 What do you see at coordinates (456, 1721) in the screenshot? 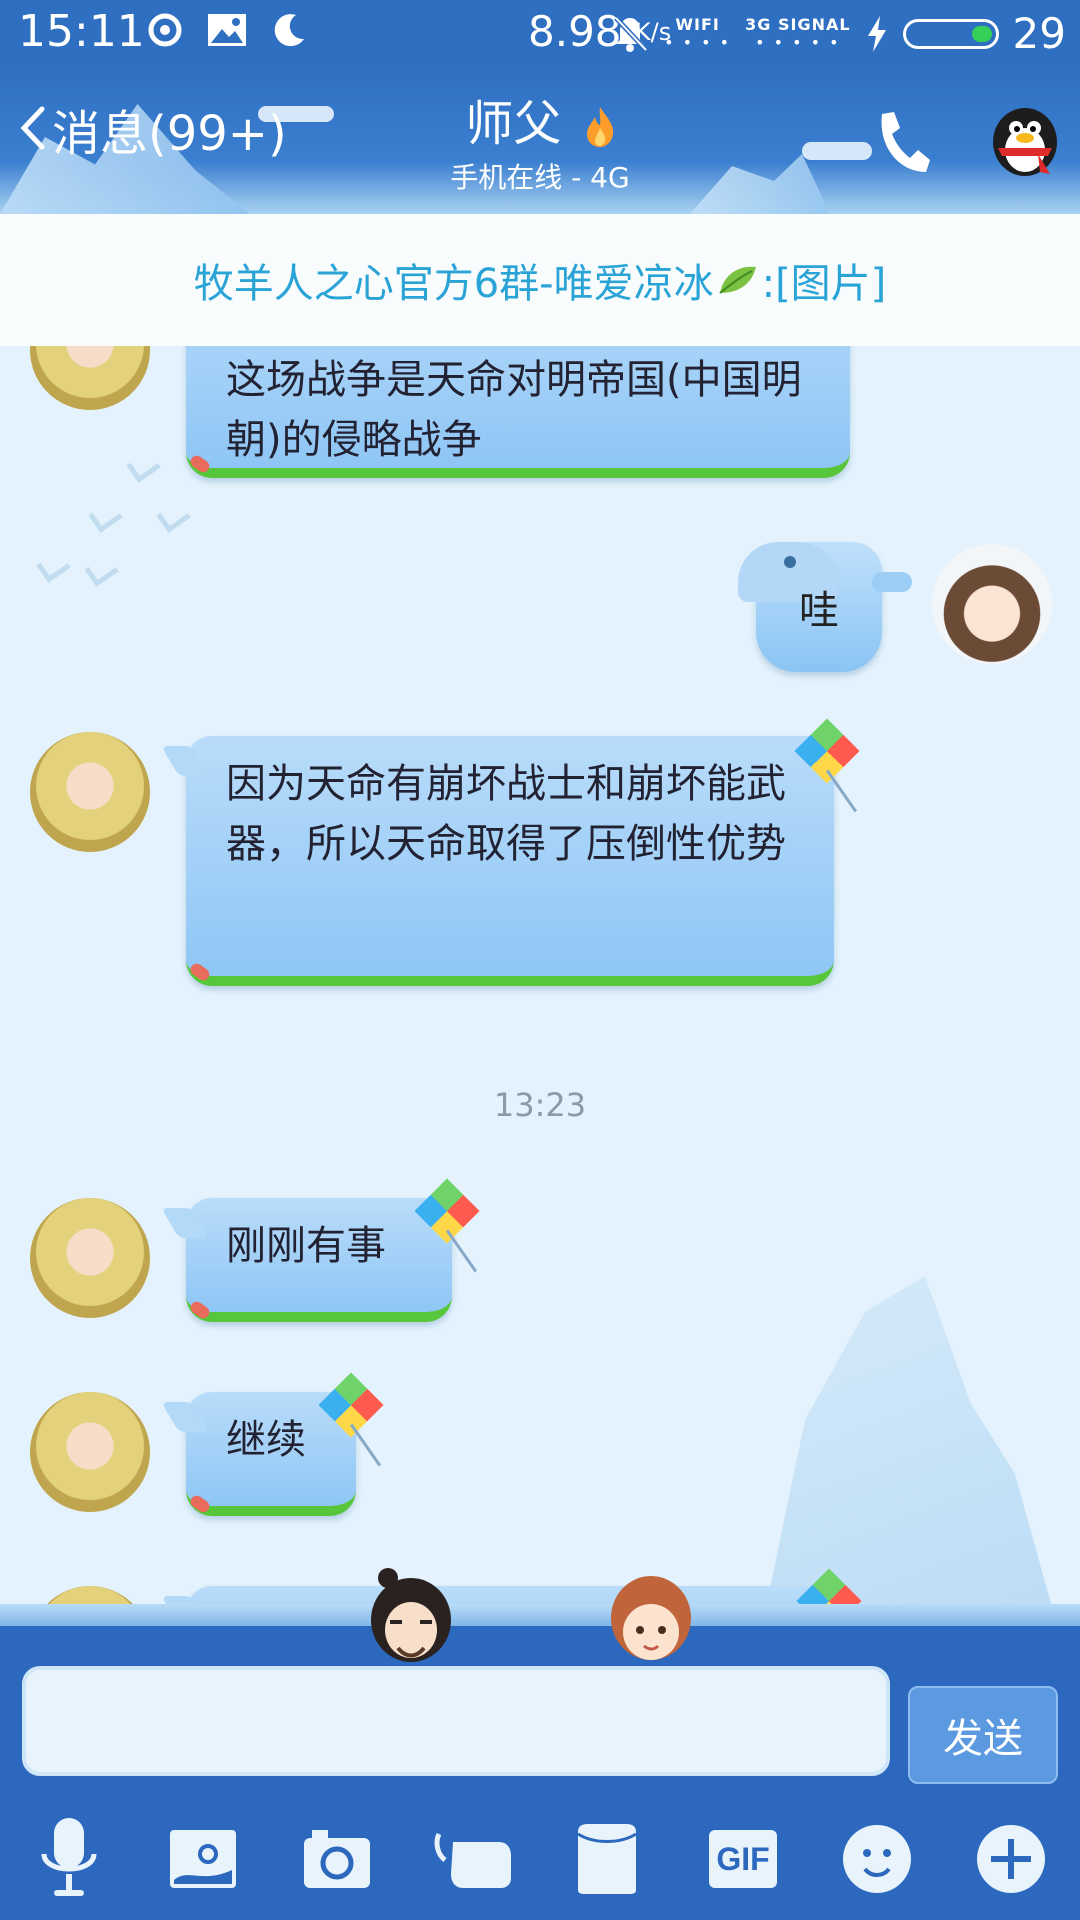
I see `message-input` at bounding box center [456, 1721].